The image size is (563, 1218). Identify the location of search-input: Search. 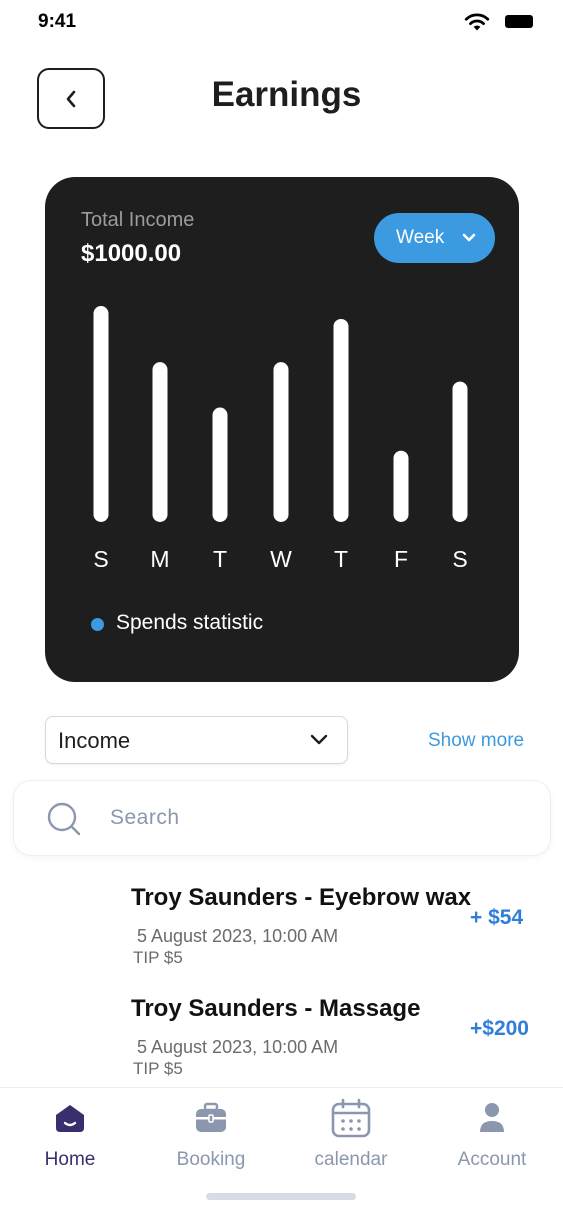
(282, 818).